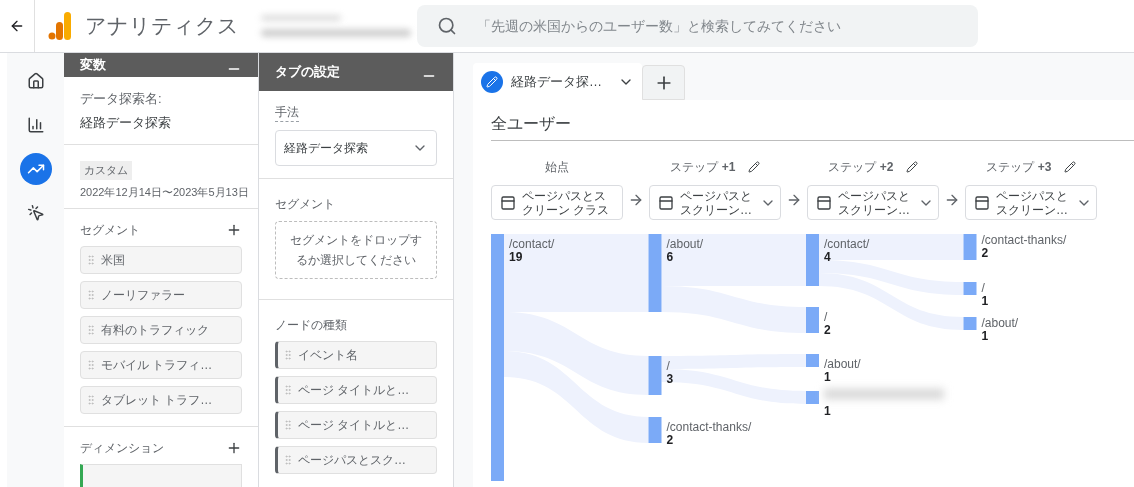 Image resolution: width=1134 pixels, height=487 pixels. Describe the element at coordinates (703, 167) in the screenshot. I see `step-header: ステップ +1` at that location.